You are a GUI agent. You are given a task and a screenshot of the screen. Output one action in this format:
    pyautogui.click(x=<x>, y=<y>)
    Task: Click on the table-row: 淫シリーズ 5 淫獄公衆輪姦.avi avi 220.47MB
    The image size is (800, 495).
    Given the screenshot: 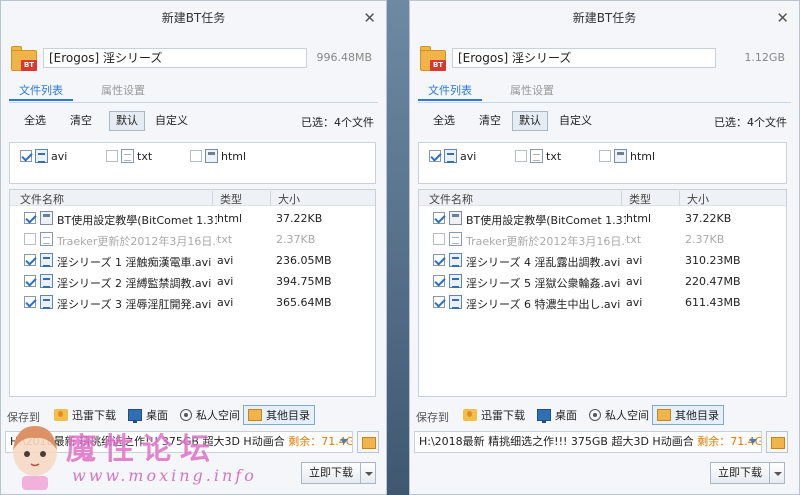 What is the action you would take?
    pyautogui.click(x=602, y=281)
    